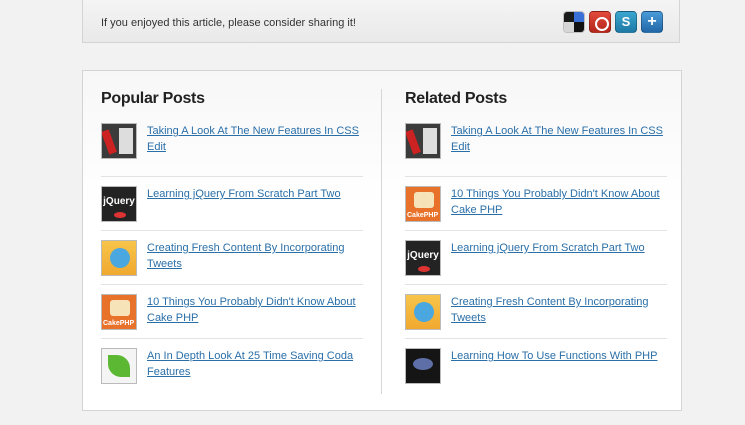  I want to click on post-link: Learning How To Use Functions With PHP, so click(554, 356).